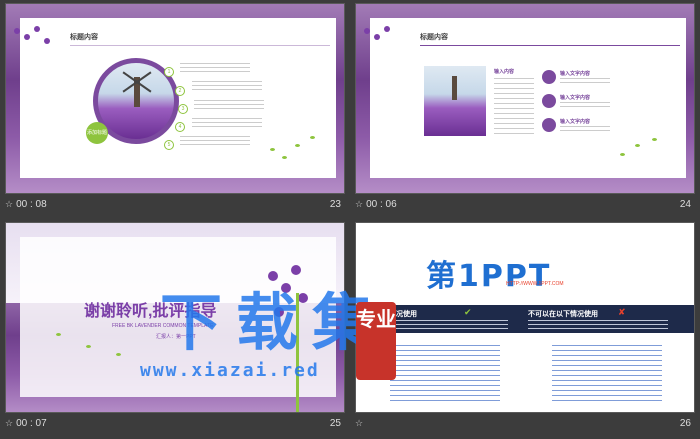  Describe the element at coordinates (381, 204) in the screenshot. I see `slide-time: 00 : 06` at that location.